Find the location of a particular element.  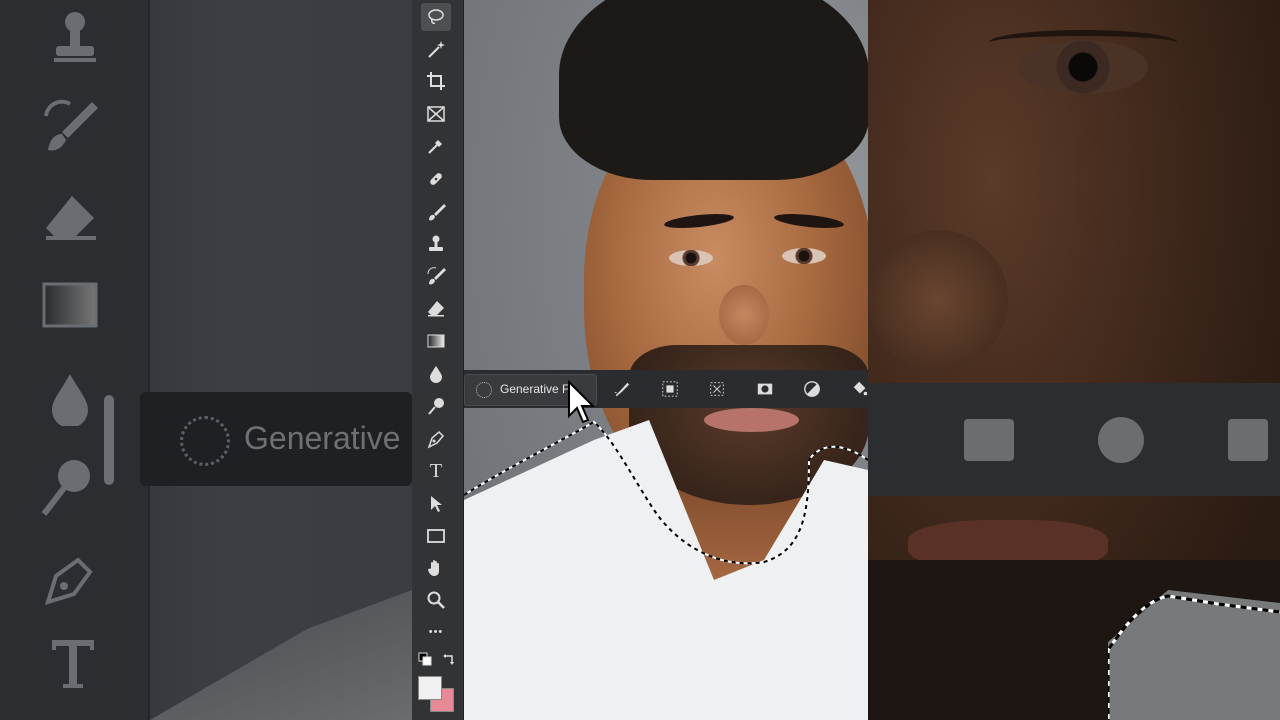

zoomed-generative-label: Generative is located at coordinates (322, 438).